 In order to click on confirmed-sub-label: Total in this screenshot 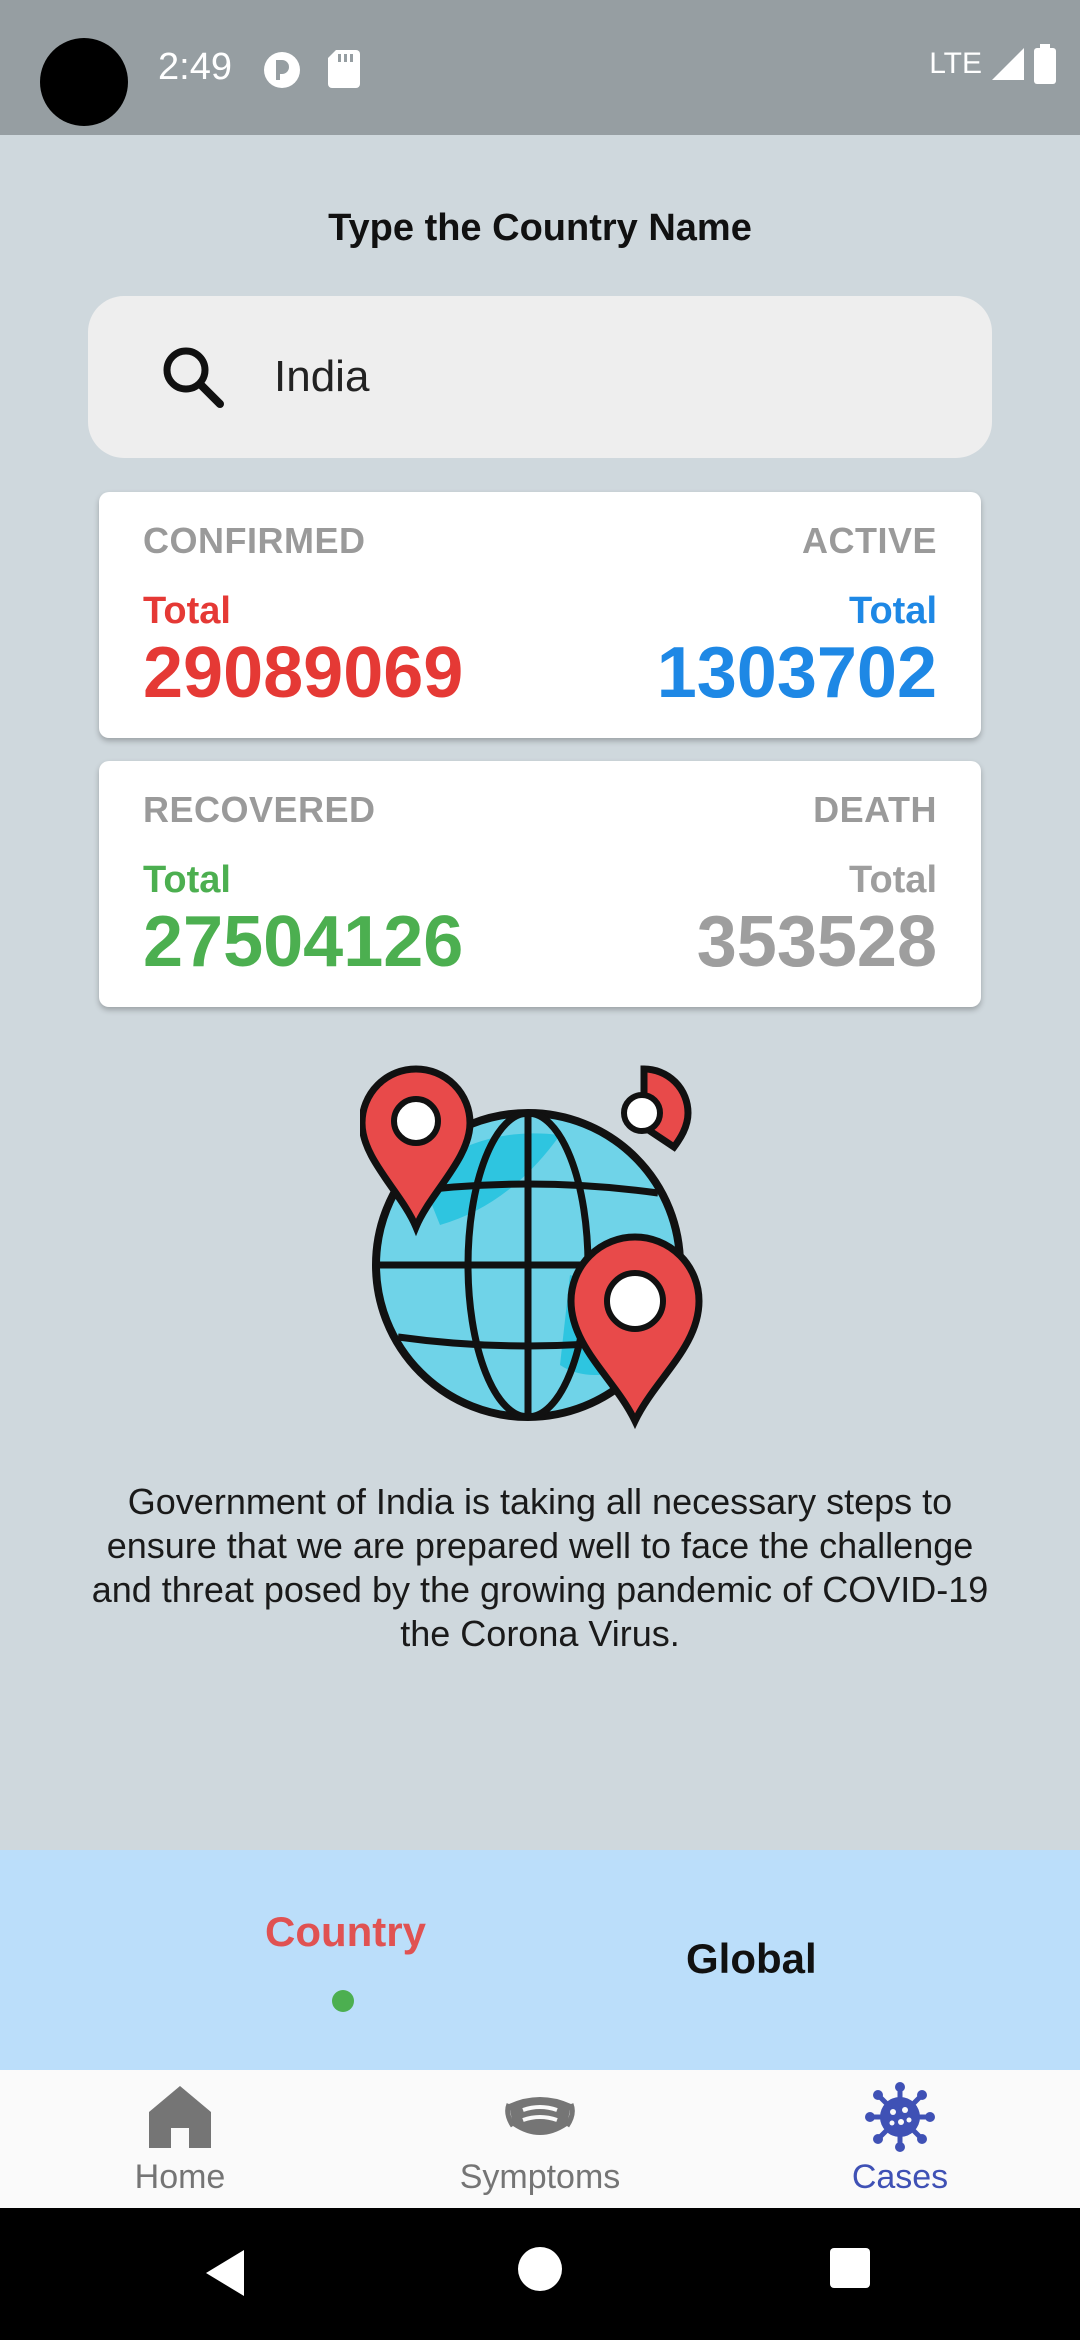, I will do `click(187, 611)`.